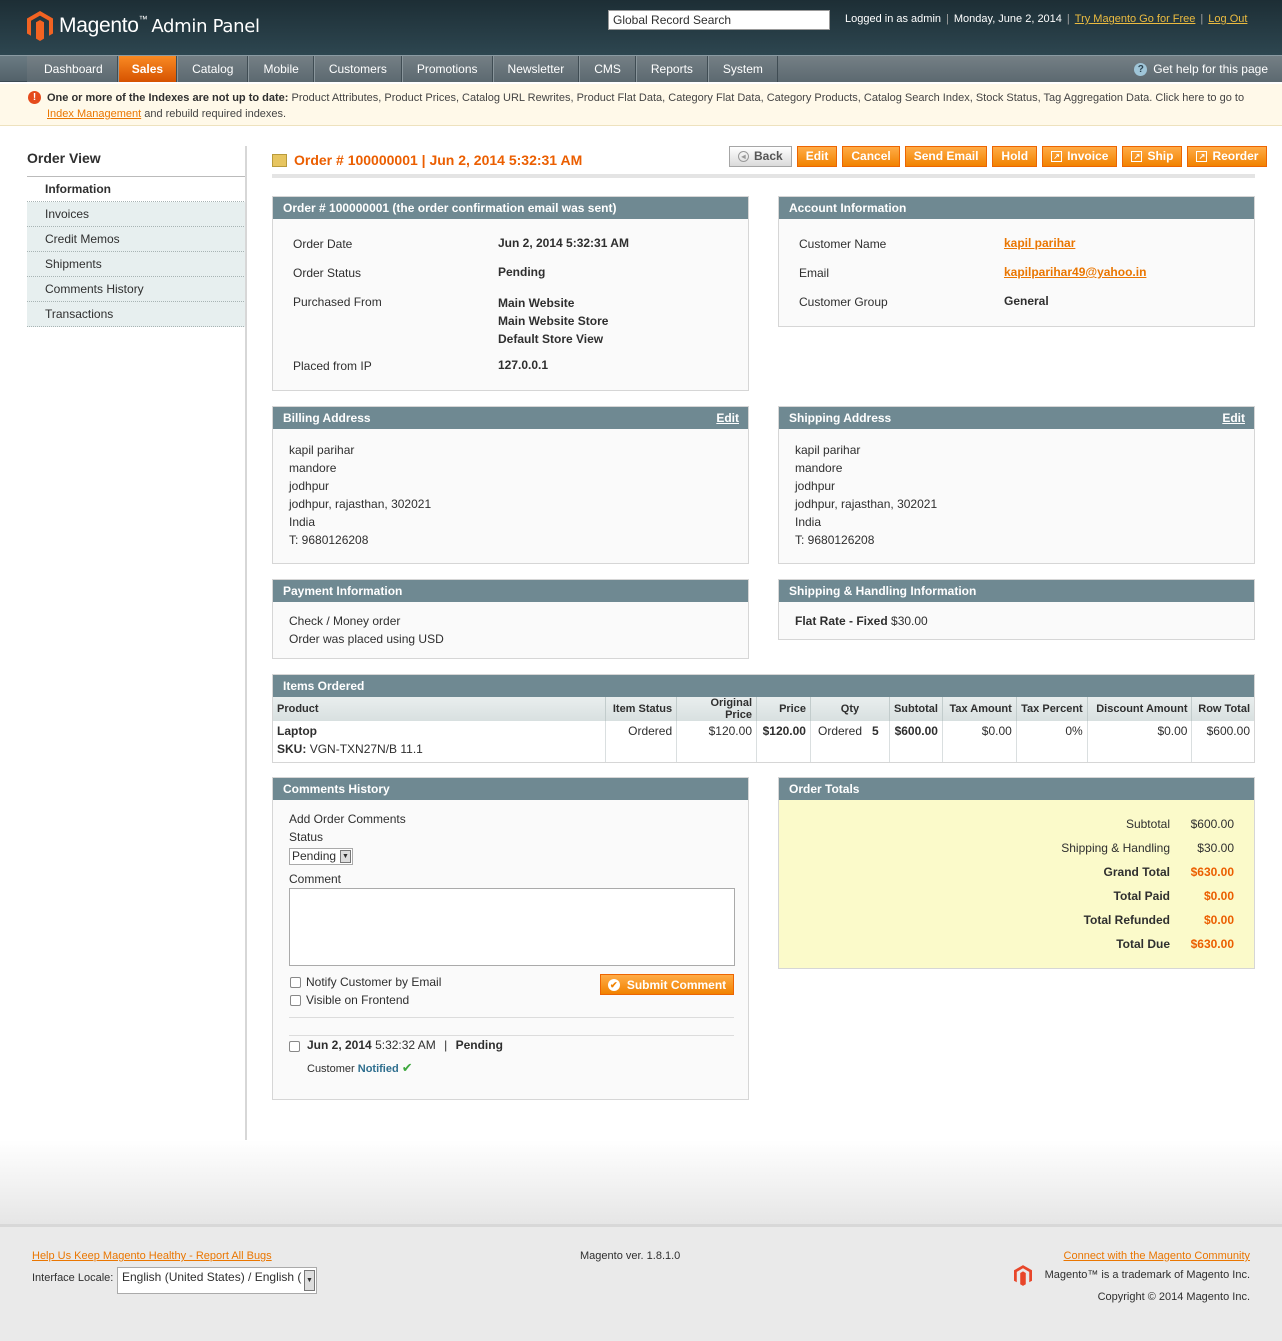  I want to click on hold-button: Hold, so click(1015, 156).